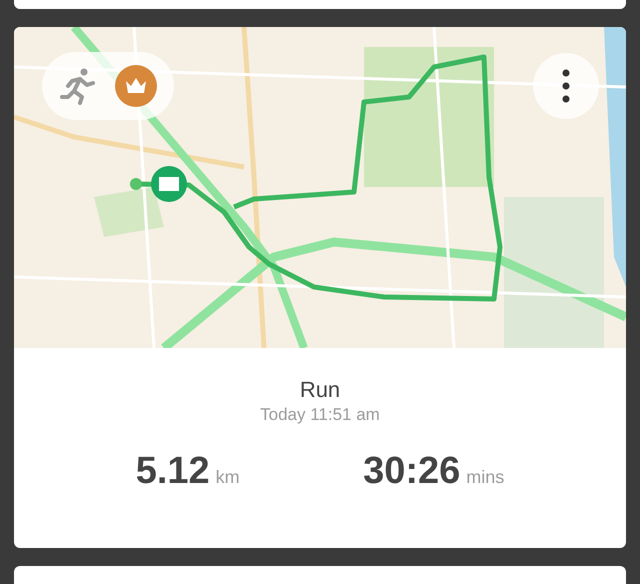 This screenshot has height=584, width=640. What do you see at coordinates (228, 477) in the screenshot?
I see `stat-unit: km` at bounding box center [228, 477].